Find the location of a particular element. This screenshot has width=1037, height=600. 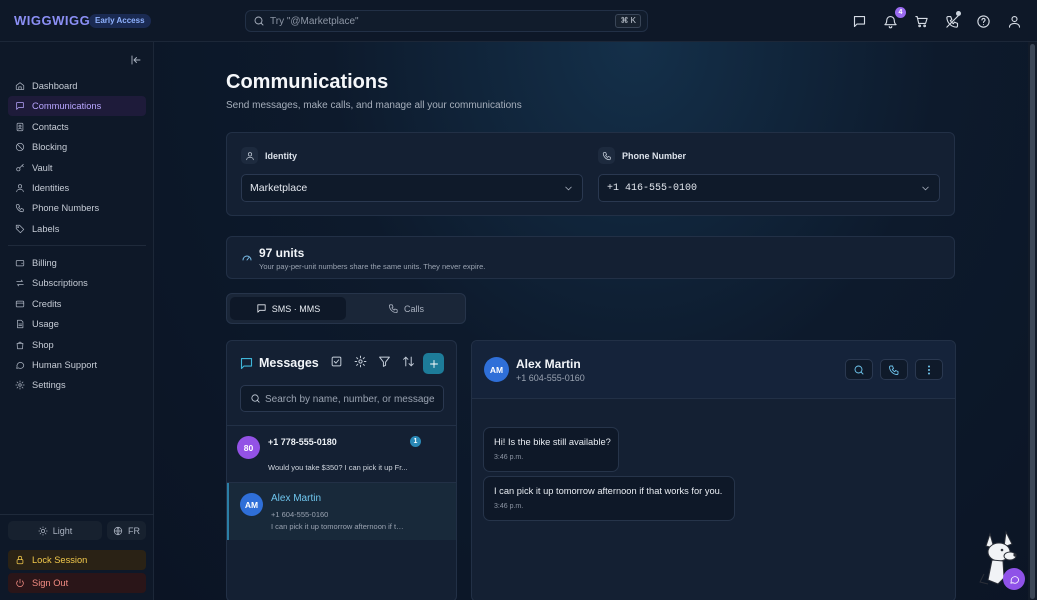

message-text: Hi! Is the bike still available? is located at coordinates (552, 442).